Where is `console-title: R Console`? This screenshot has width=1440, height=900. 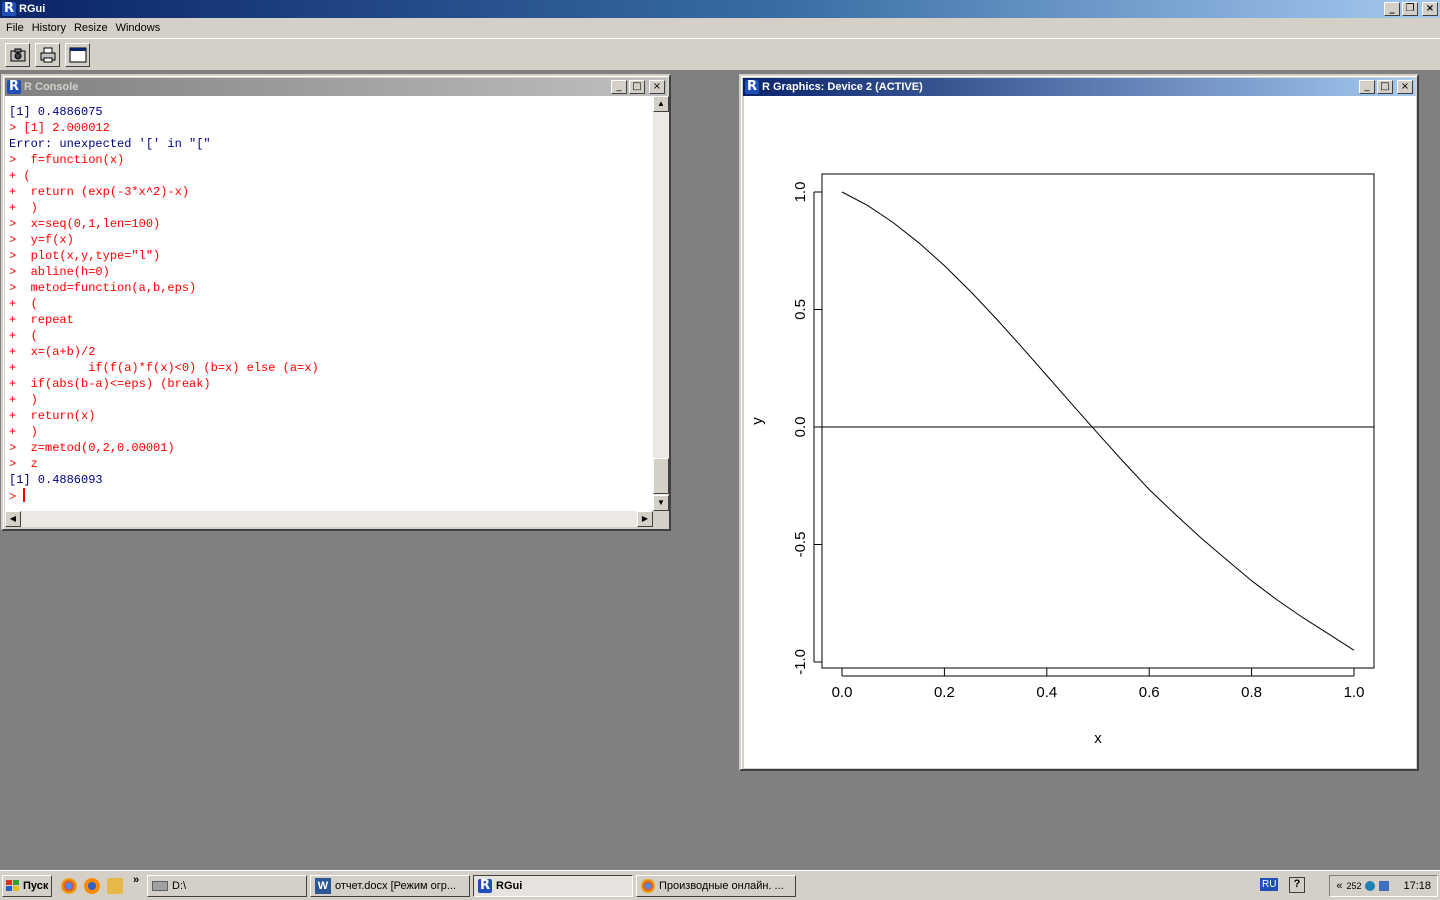 console-title: R Console is located at coordinates (51, 87).